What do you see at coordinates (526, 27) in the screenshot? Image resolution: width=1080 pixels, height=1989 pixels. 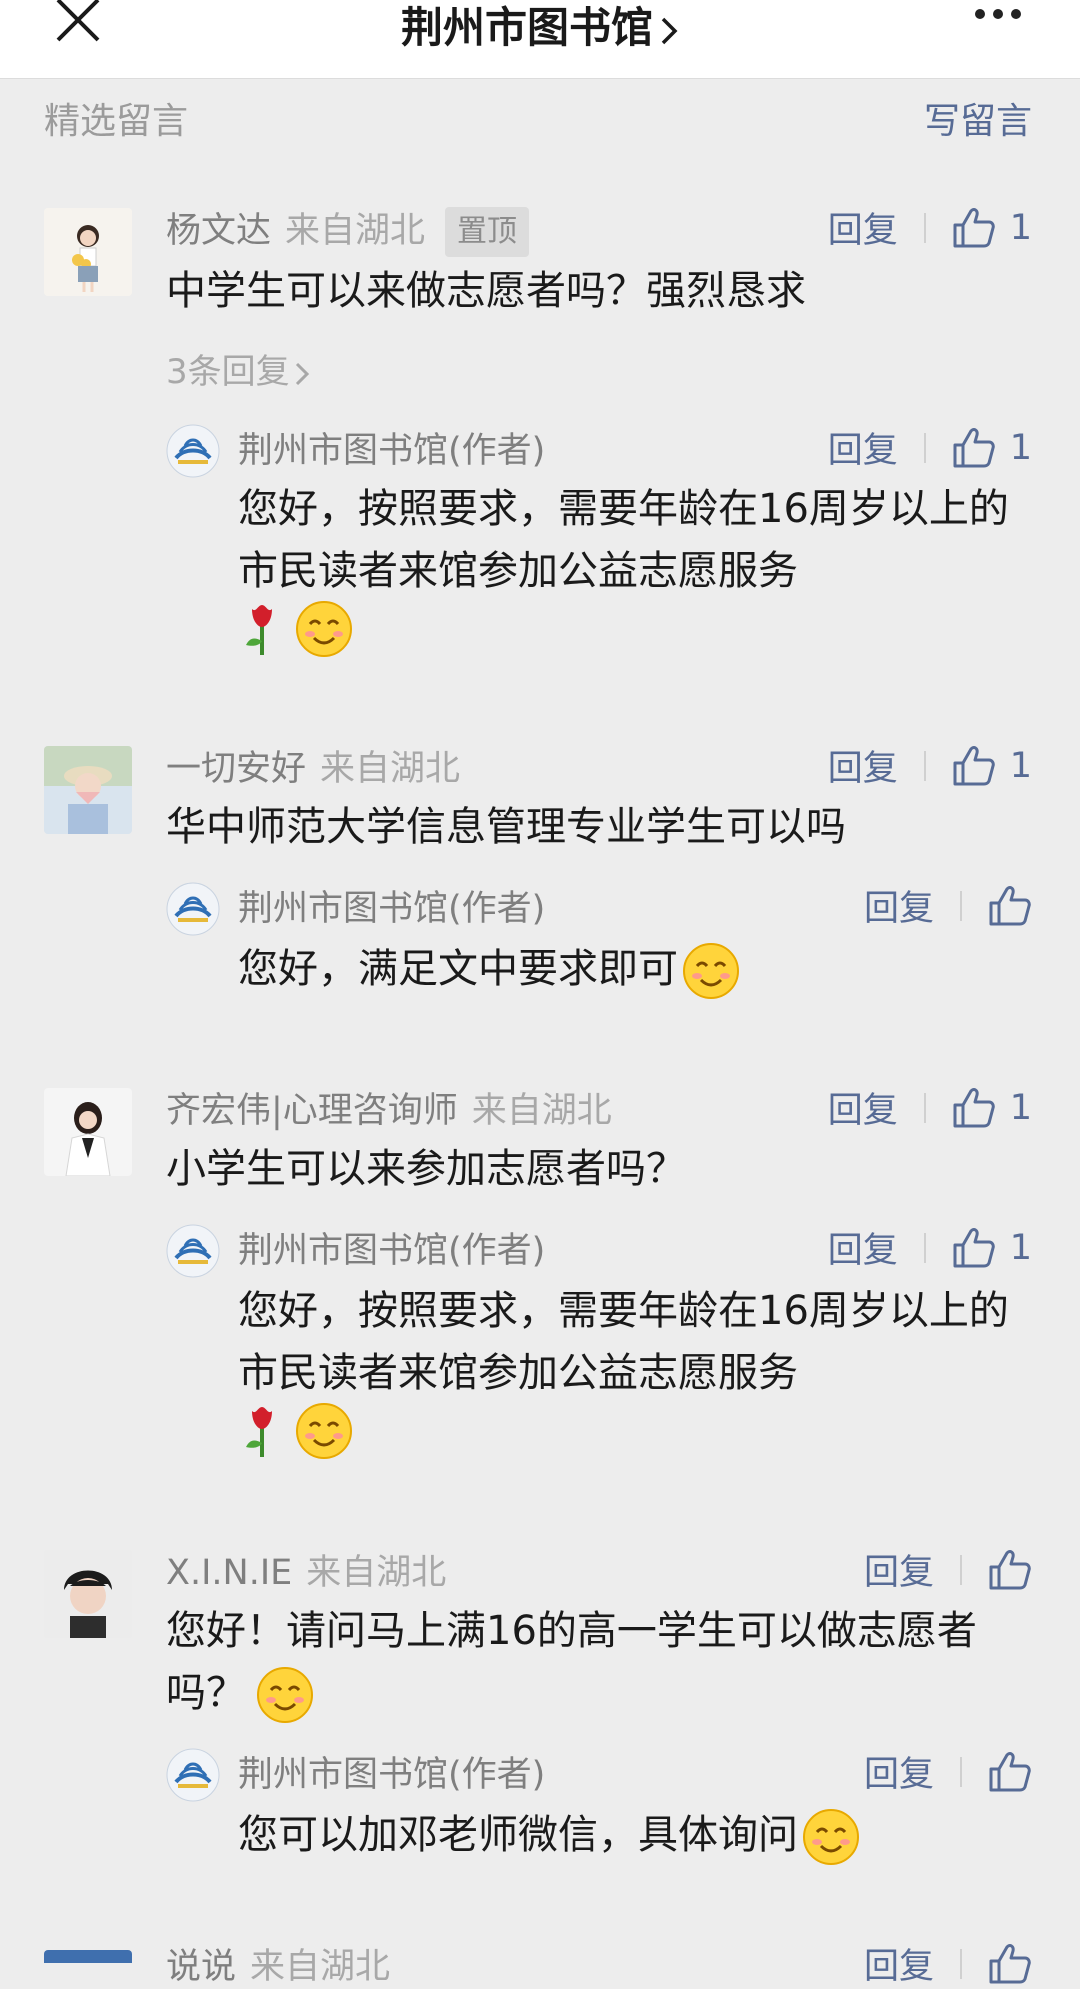 I see `page-title: 荆州市图书馆` at bounding box center [526, 27].